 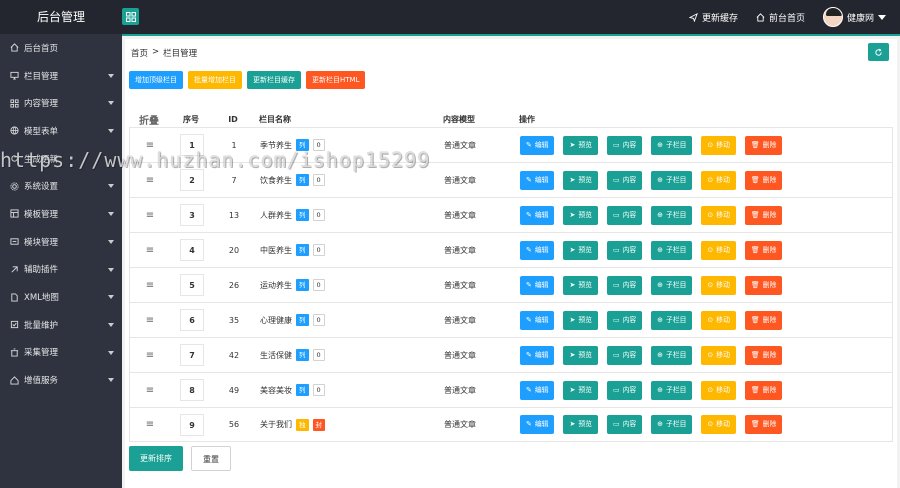 I want to click on sort-input: 7, so click(x=192, y=355).